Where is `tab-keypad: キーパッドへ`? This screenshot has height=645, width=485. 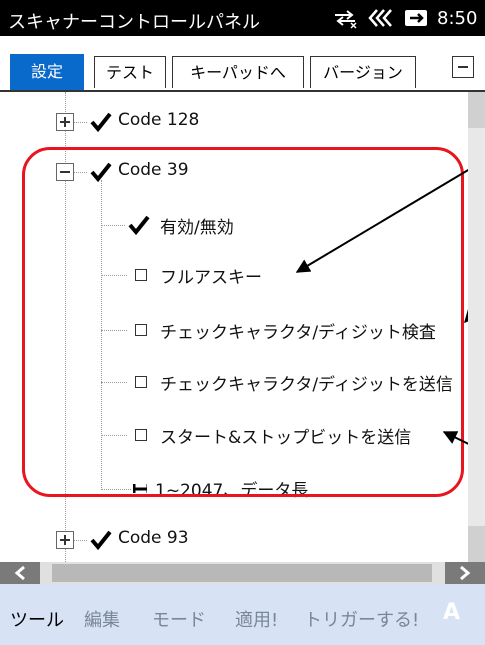
tab-keypad: キーパッドへ is located at coordinates (238, 72).